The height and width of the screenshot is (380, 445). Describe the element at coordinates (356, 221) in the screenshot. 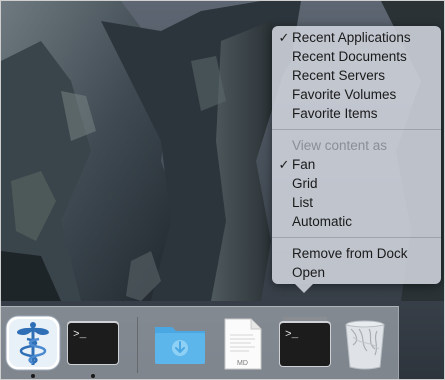

I see `menu-item-automatic: Automatic` at that location.